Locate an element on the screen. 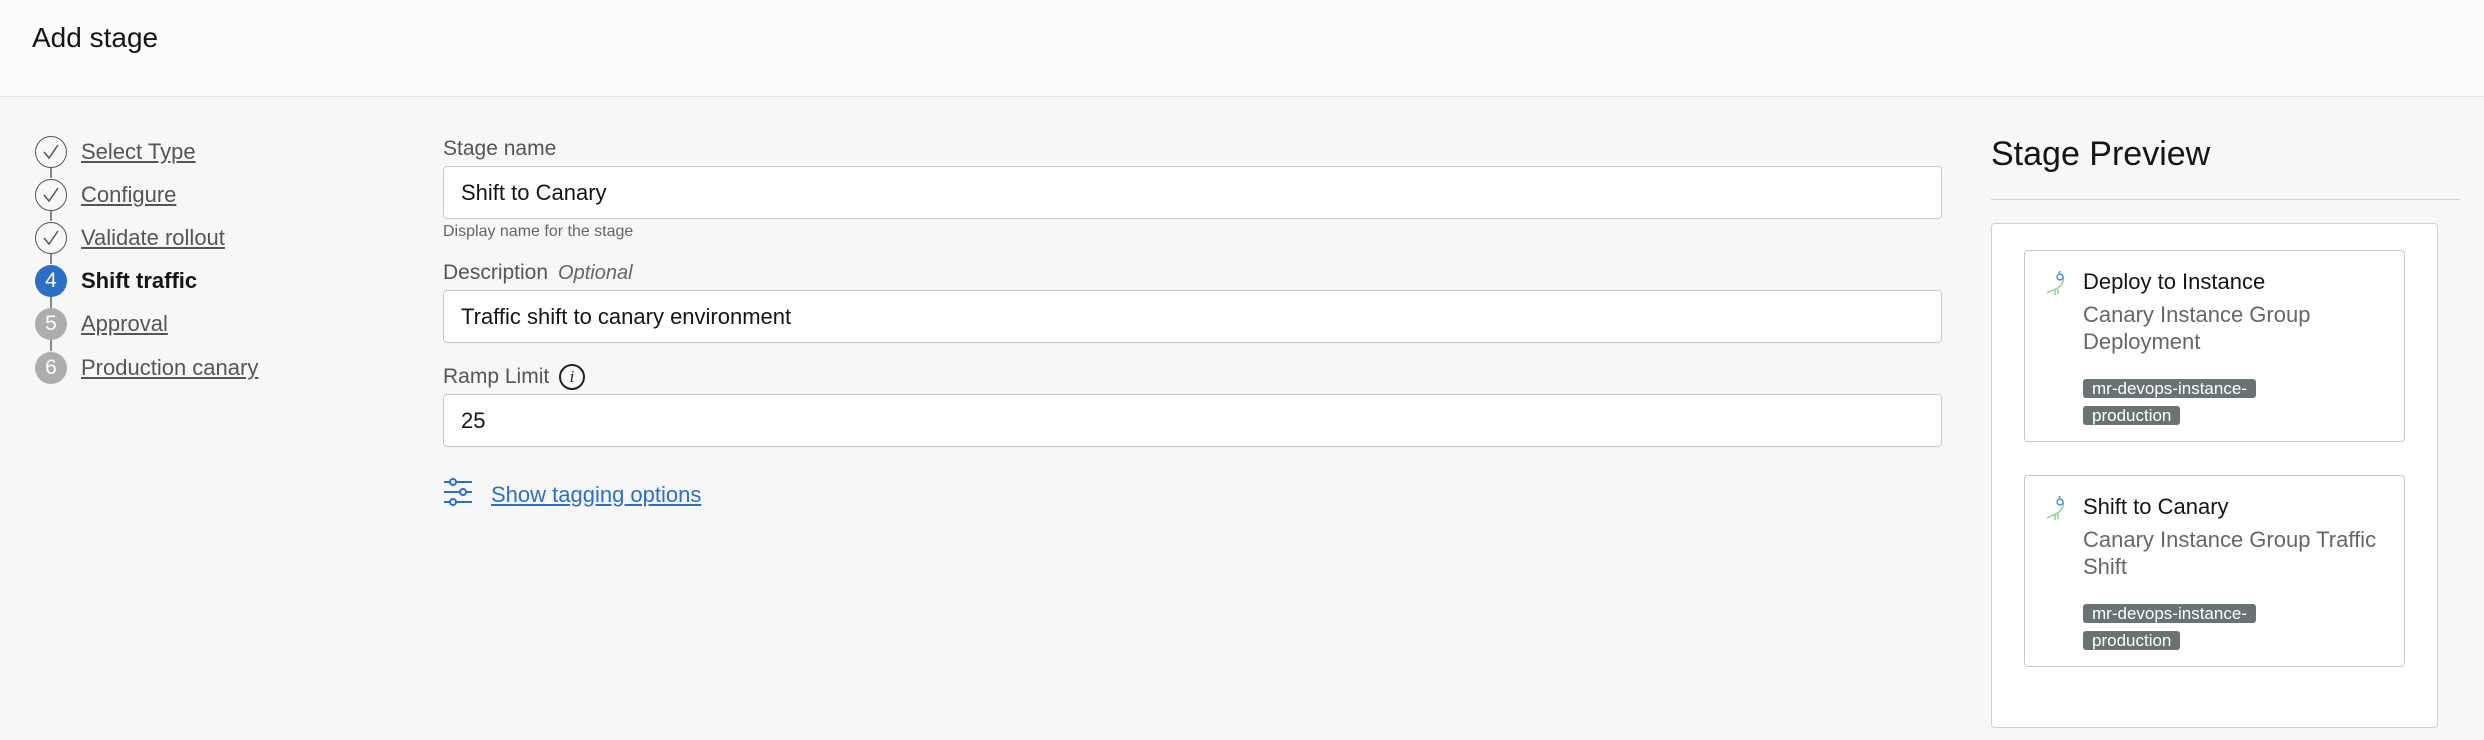 The width and height of the screenshot is (2484, 740). step-label: Configure is located at coordinates (128, 195).